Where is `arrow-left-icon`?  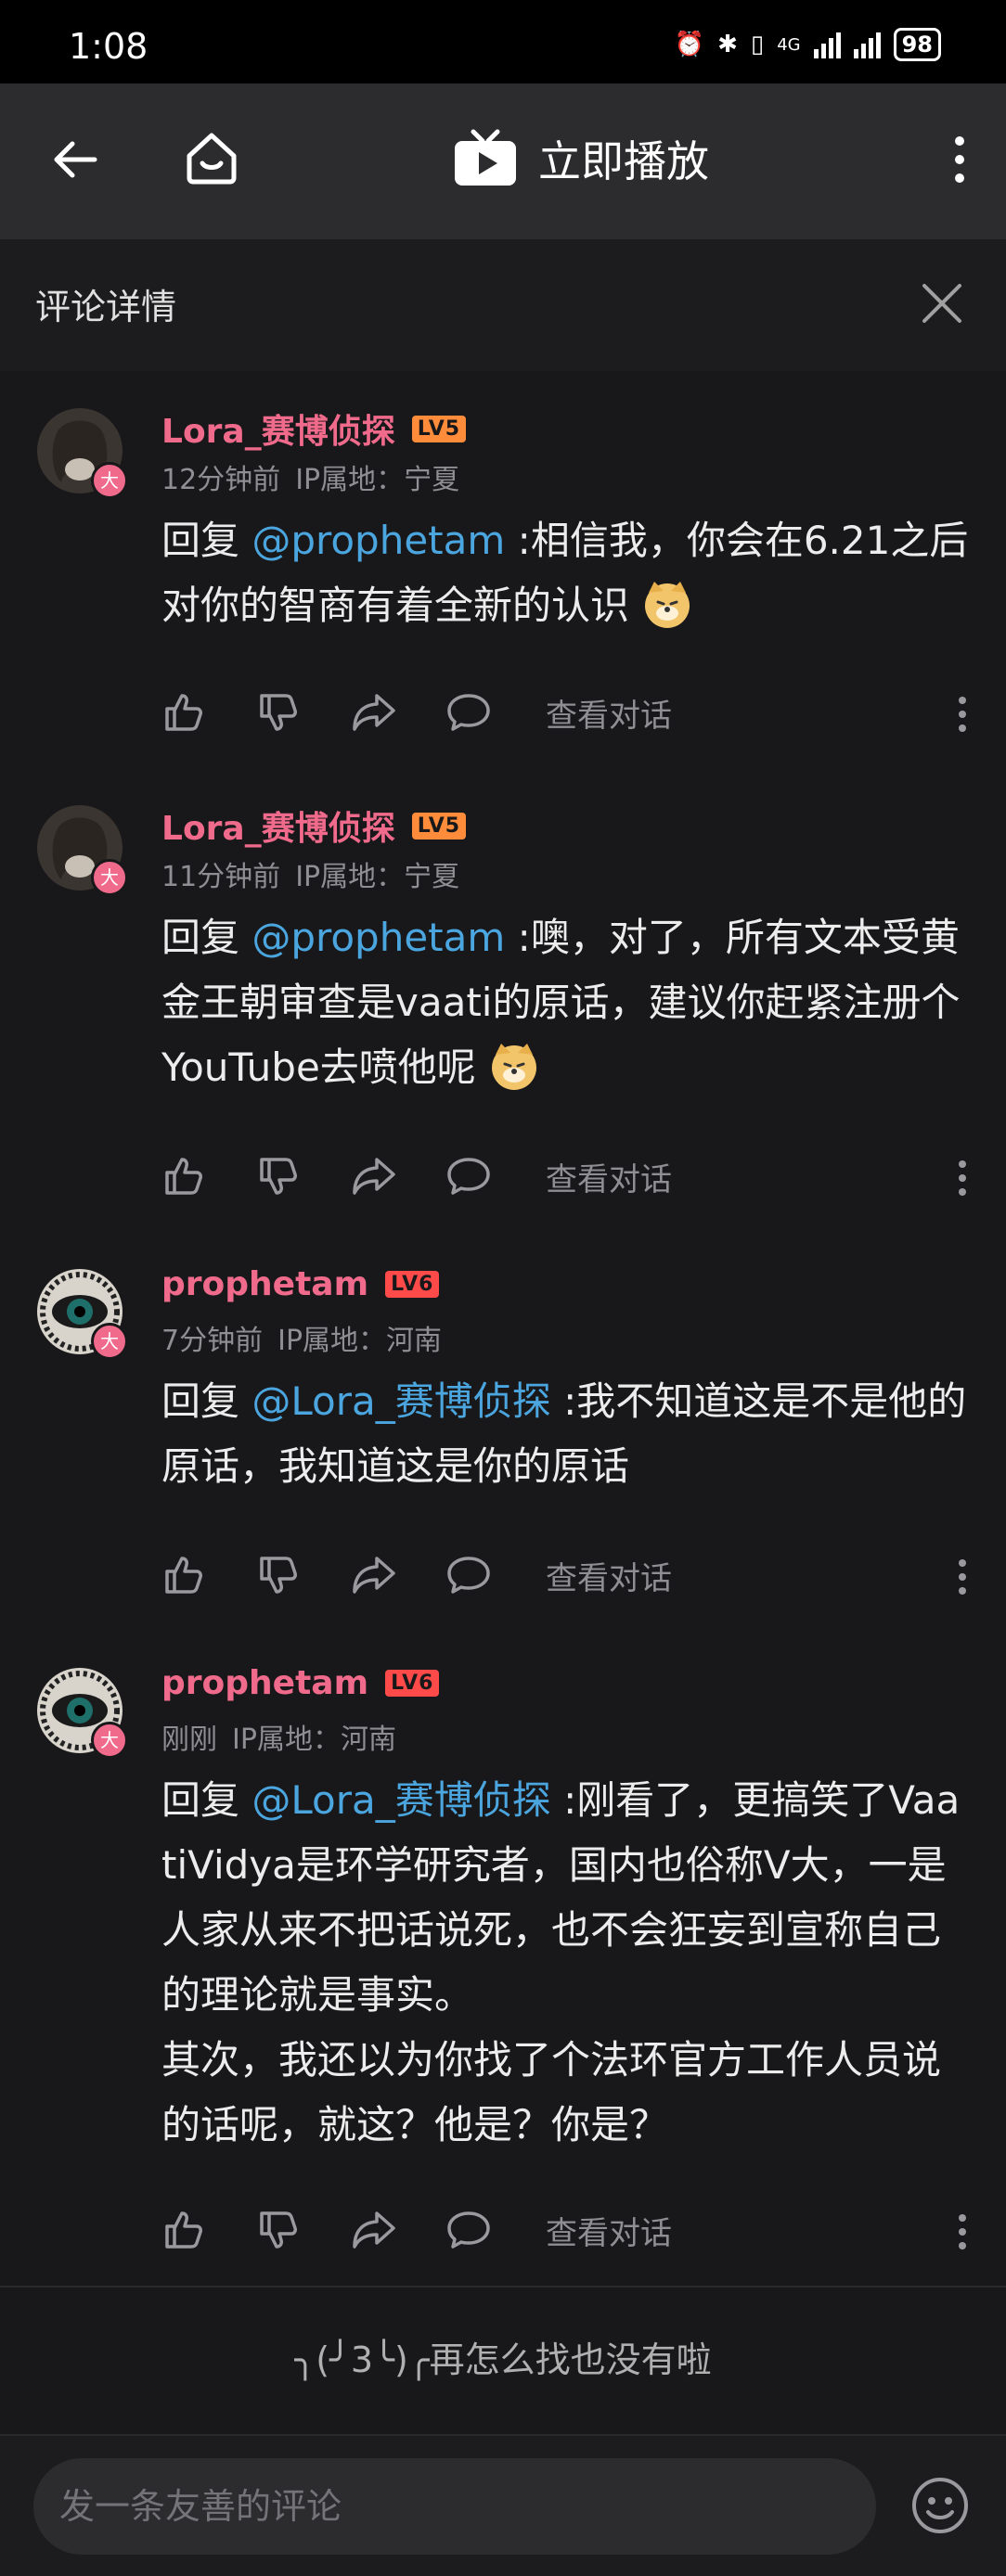 arrow-left-icon is located at coordinates (75, 159).